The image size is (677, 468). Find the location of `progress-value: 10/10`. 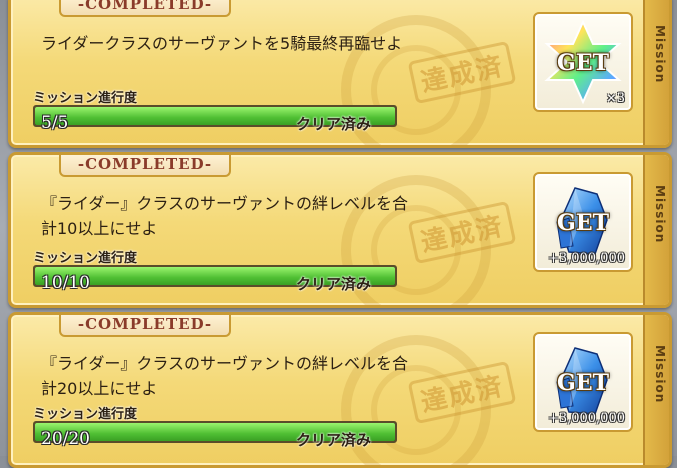

progress-value: 10/10 is located at coordinates (65, 283).